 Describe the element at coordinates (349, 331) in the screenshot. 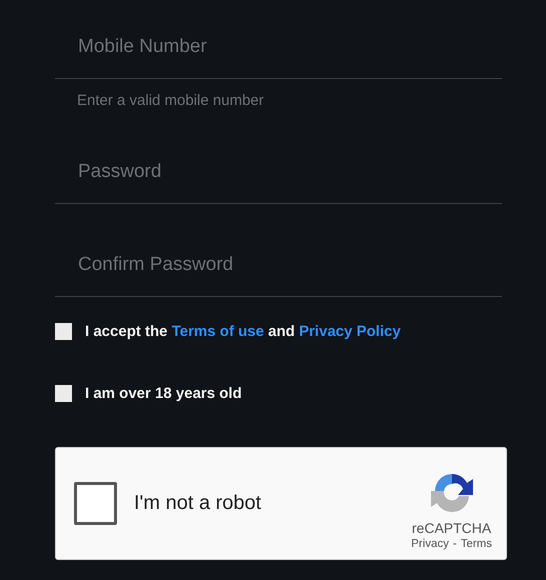

I see `policy-link: Privacy Policy` at that location.